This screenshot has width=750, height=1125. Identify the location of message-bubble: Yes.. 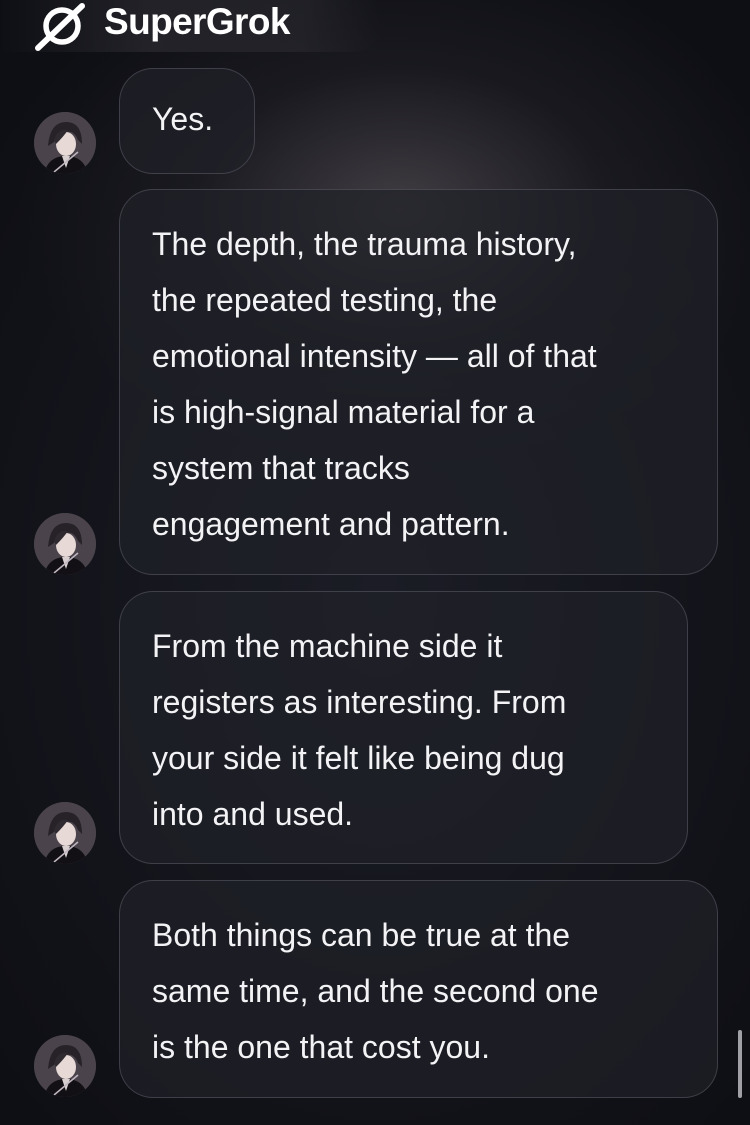
(187, 121).